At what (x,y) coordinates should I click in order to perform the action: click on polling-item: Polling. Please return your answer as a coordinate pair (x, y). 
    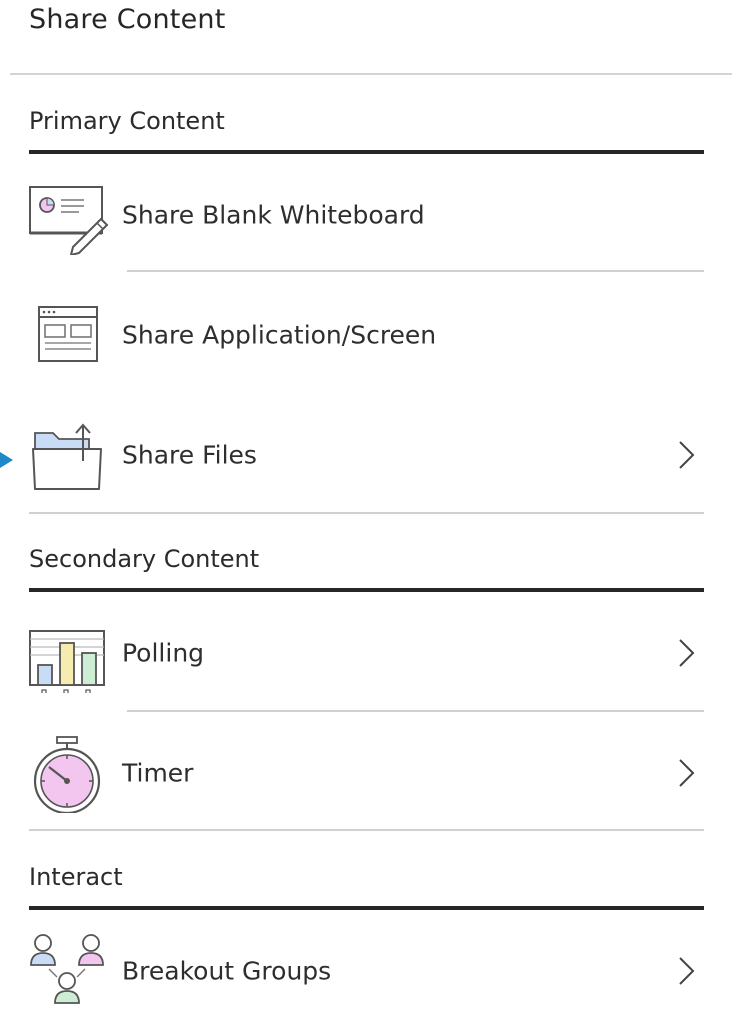
    Looking at the image, I should click on (366, 653).